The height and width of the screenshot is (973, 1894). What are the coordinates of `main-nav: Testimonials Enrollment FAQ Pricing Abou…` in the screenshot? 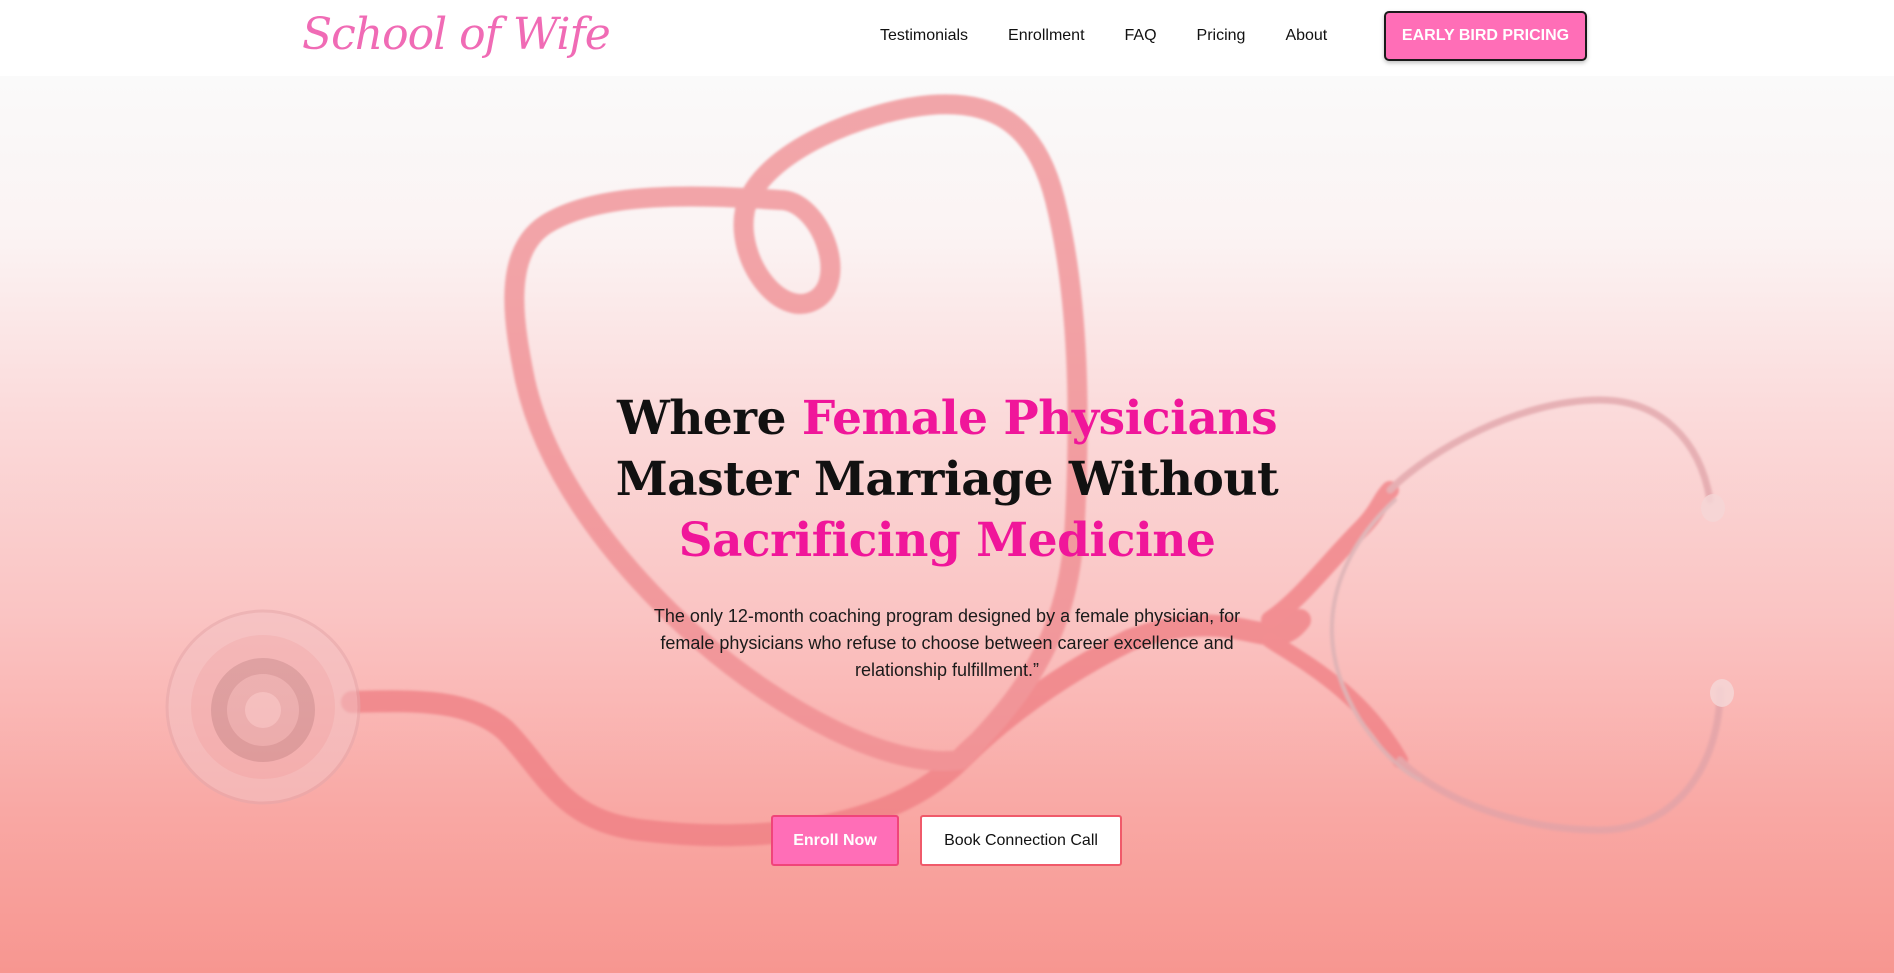 It's located at (1123, 36).